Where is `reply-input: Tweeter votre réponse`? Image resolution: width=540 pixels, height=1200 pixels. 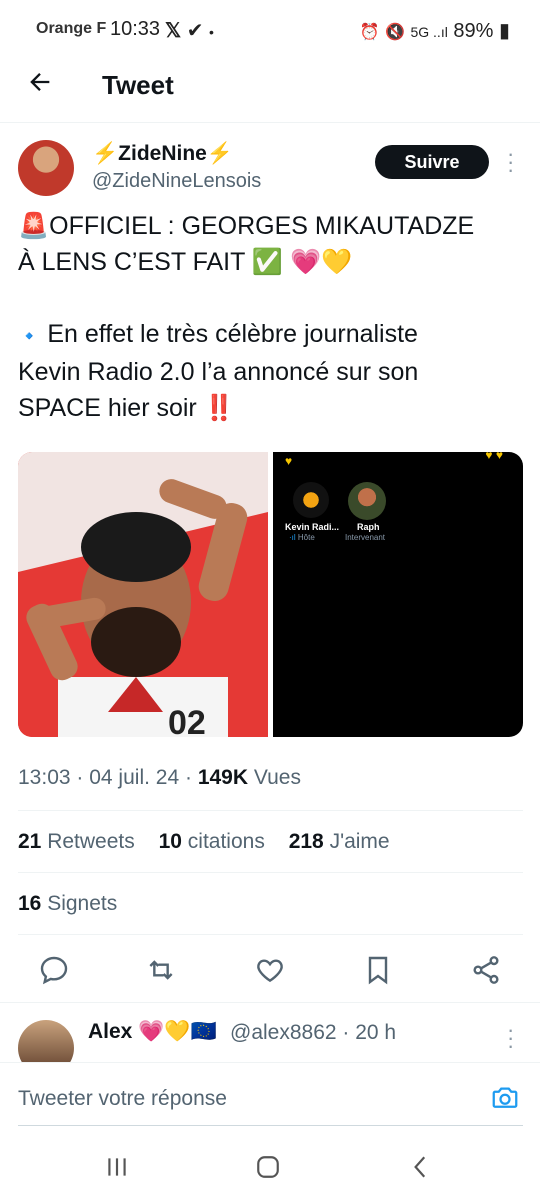
reply-input: Tweeter votre réponse is located at coordinates (122, 1099).